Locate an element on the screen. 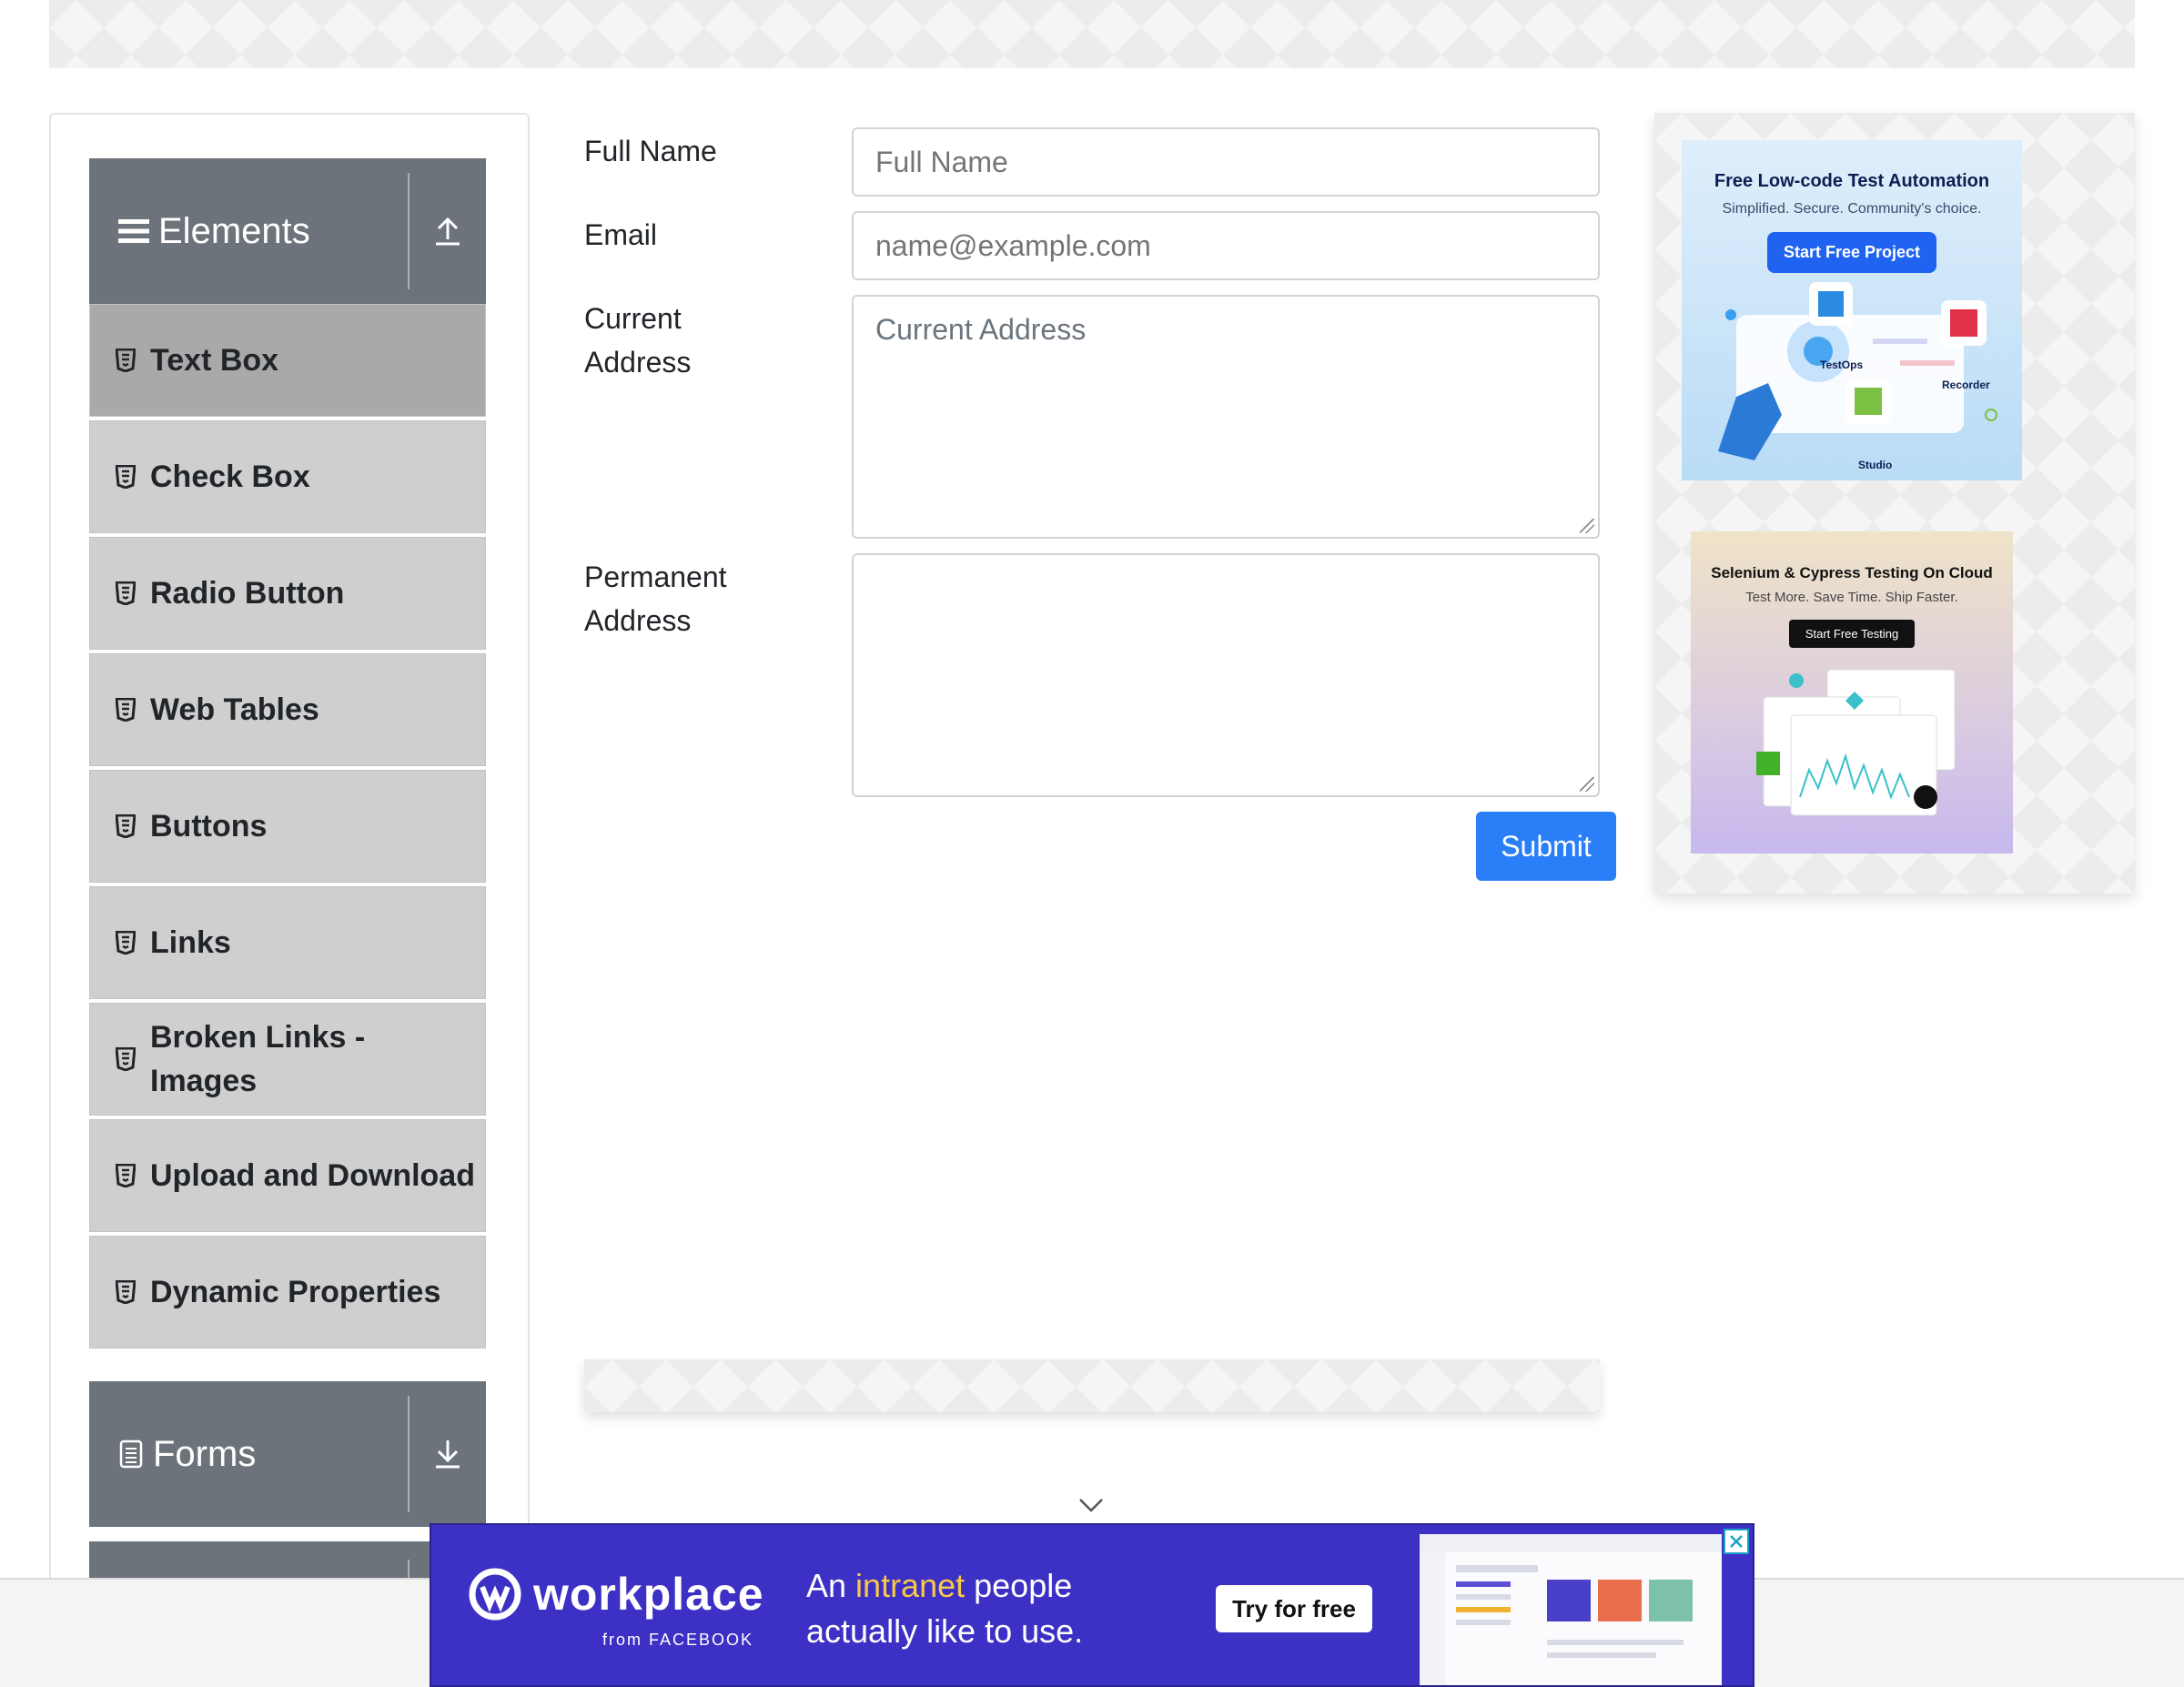 The image size is (2184, 1687). permanent-address-textarea is located at coordinates (1226, 675).